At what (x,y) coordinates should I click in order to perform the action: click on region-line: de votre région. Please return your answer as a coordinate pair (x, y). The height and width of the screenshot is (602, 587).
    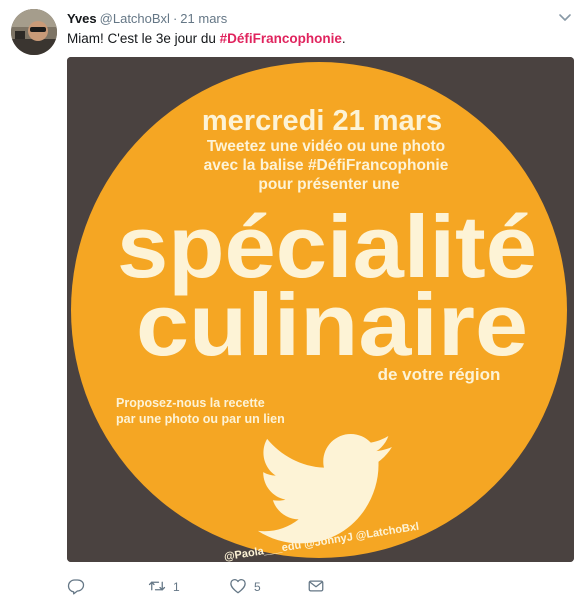
    Looking at the image, I should click on (439, 374).